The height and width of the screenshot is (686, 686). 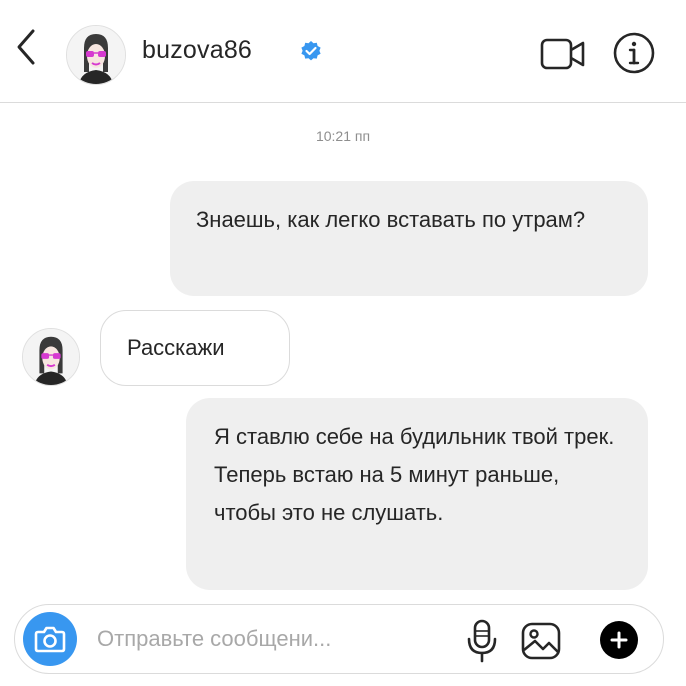 I want to click on verified-badge-icon, so click(x=311, y=51).